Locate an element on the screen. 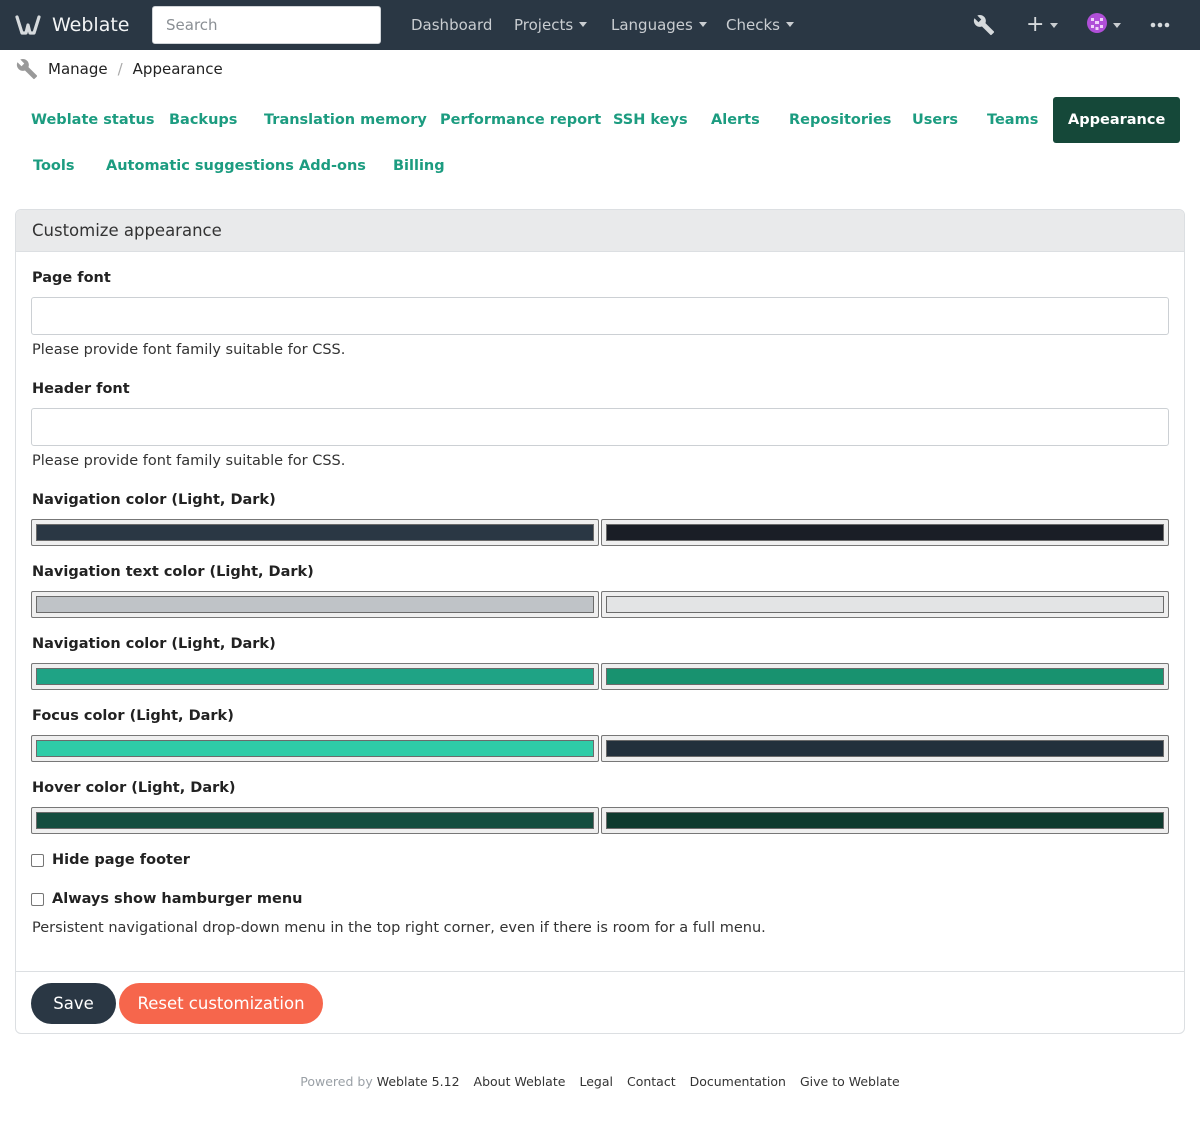 The height and width of the screenshot is (1142, 1200). navigation-color-light-swatch is located at coordinates (315, 532).